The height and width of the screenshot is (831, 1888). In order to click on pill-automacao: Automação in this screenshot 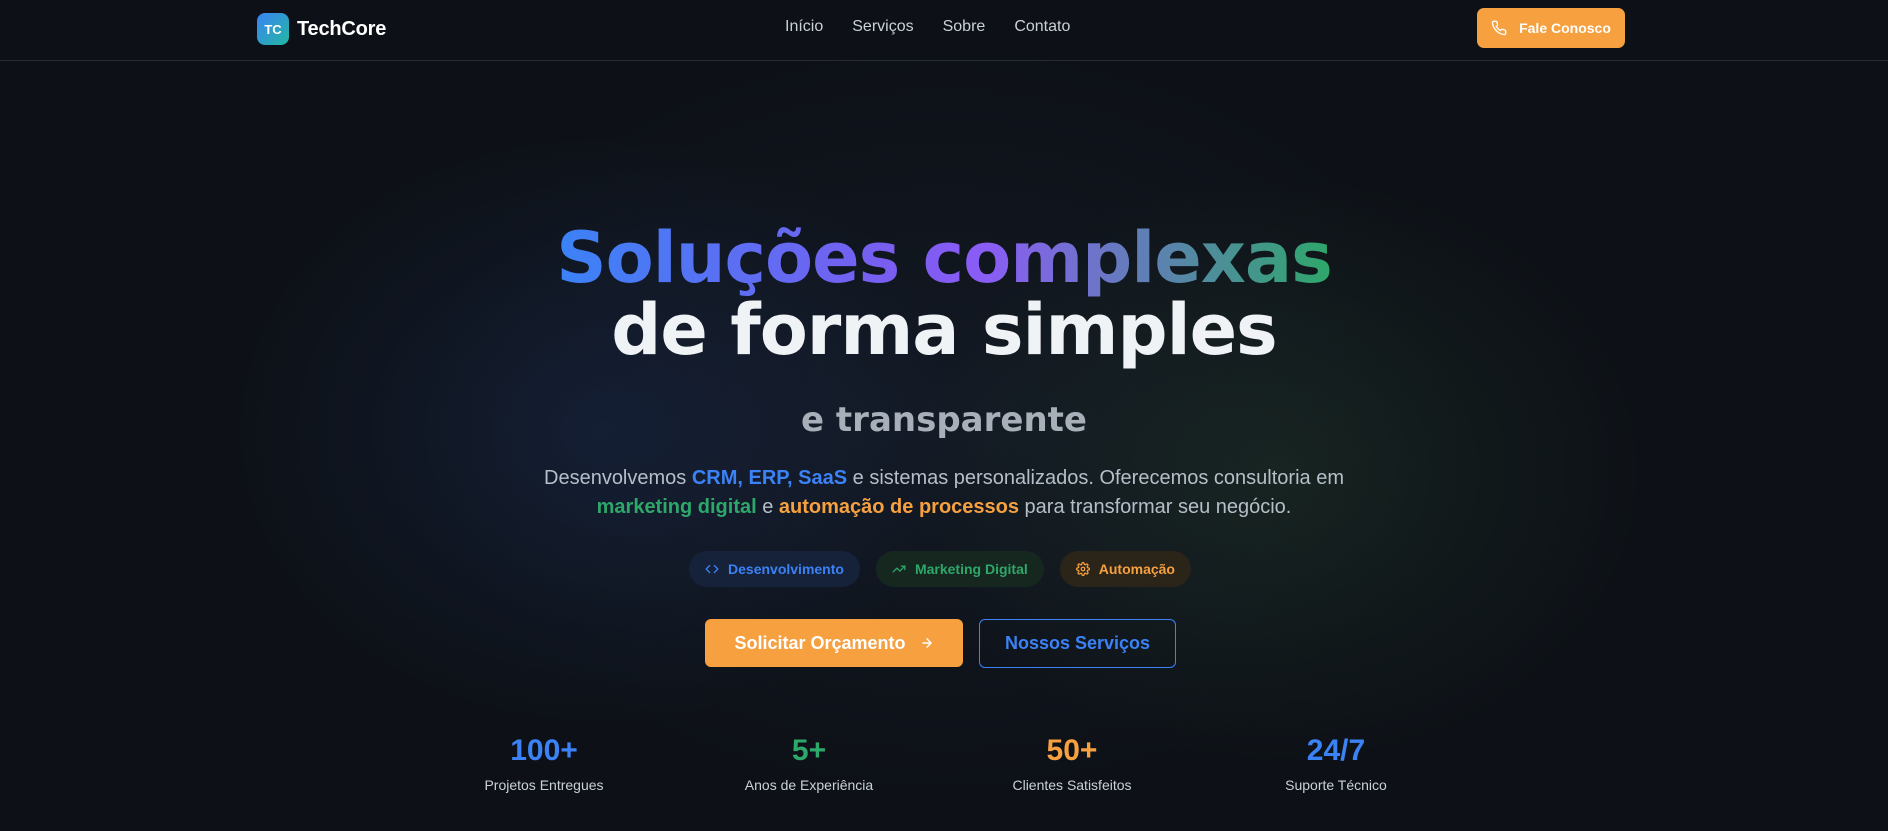, I will do `click(1125, 569)`.